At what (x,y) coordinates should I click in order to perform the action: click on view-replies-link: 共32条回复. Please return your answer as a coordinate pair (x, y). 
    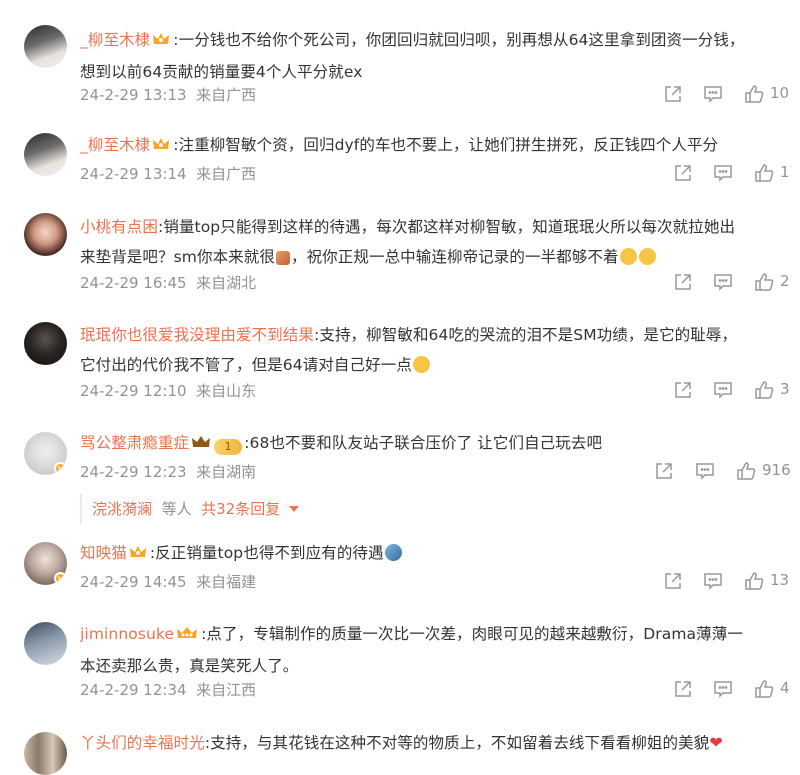
    Looking at the image, I should click on (240, 509).